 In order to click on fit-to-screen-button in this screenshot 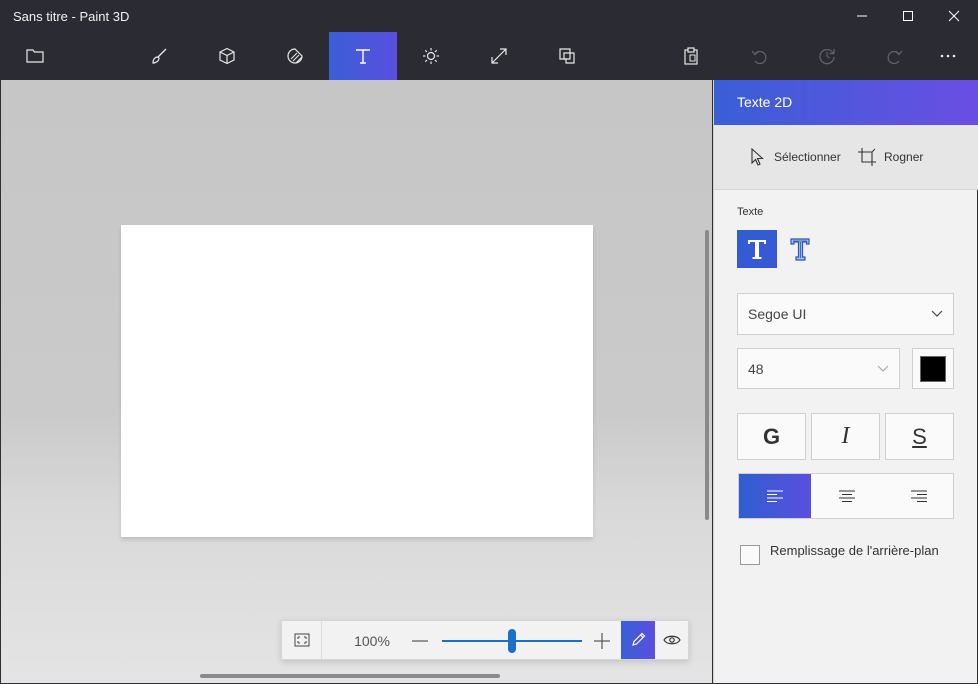, I will do `click(302, 640)`.